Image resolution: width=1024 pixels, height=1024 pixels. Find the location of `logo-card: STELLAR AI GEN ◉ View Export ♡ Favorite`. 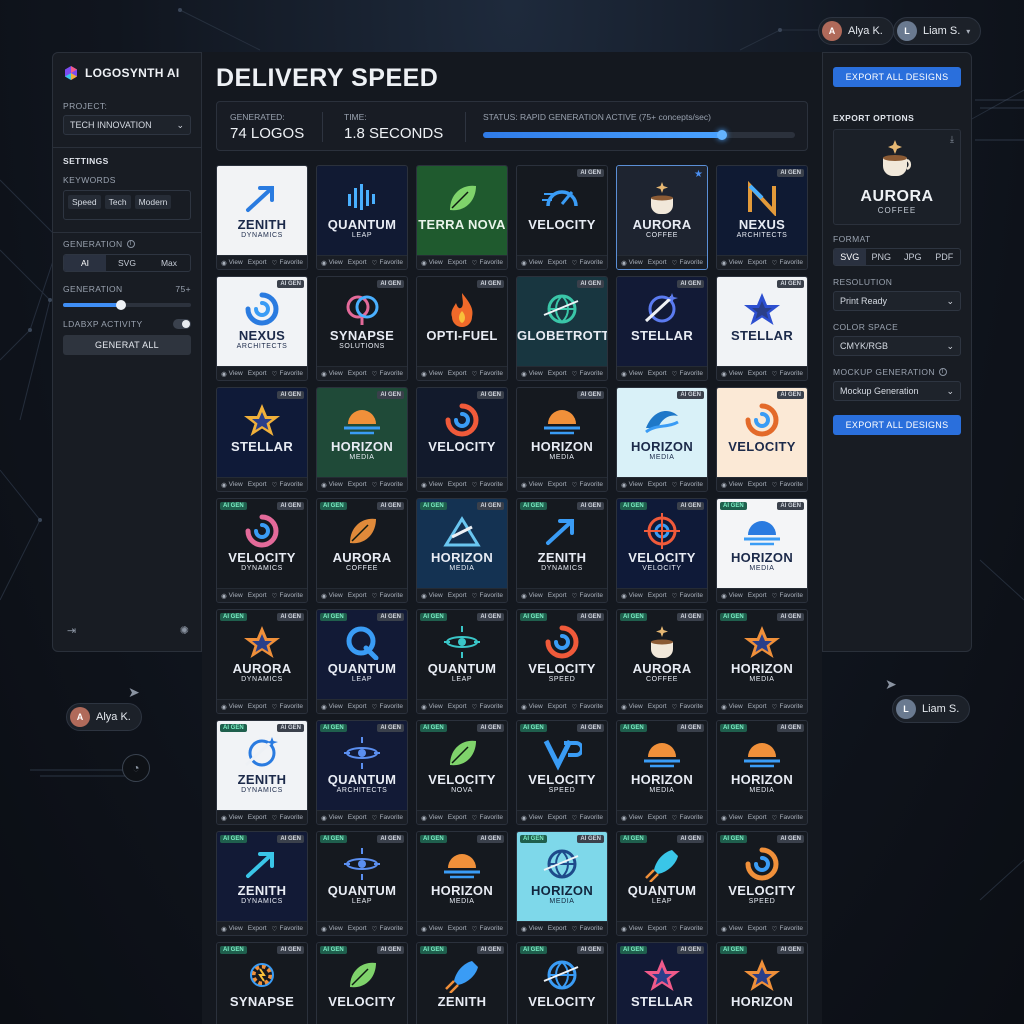

logo-card: STELLAR AI GEN ◉ View Export ♡ Favorite is located at coordinates (262, 439).